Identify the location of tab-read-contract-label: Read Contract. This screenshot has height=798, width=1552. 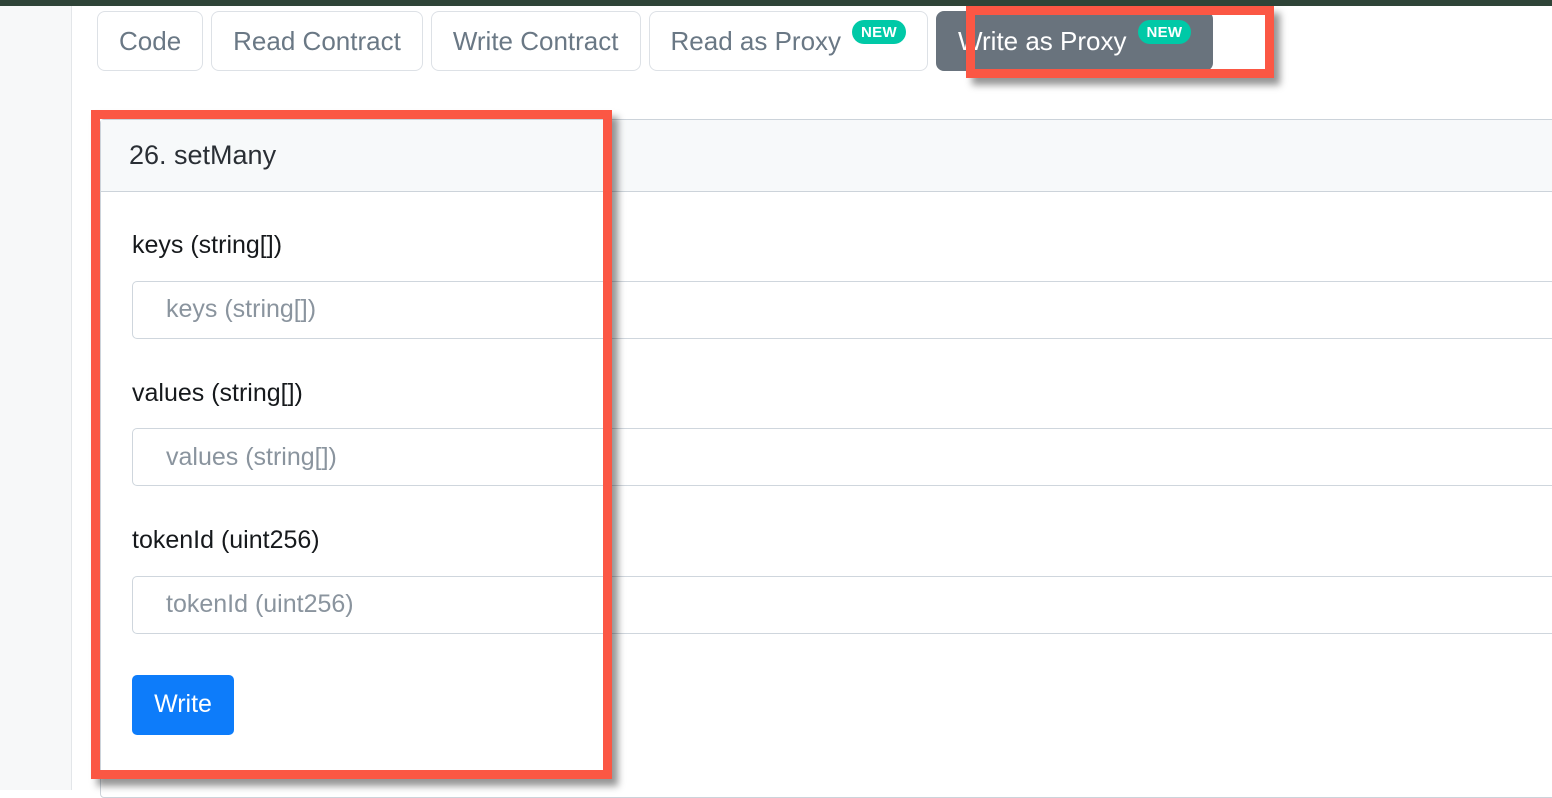
(317, 41).